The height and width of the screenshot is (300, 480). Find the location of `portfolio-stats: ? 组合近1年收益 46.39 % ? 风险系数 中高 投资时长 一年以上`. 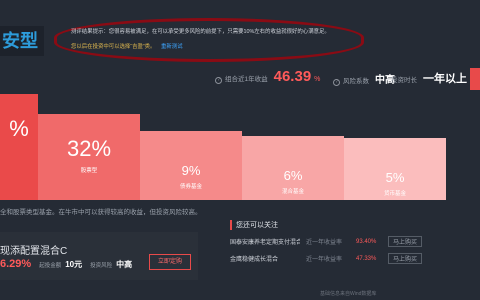

portfolio-stats: ? 组合近1年收益 46.39 % ? 风险系数 中高 投资时长 一年以上 is located at coordinates (347, 78).